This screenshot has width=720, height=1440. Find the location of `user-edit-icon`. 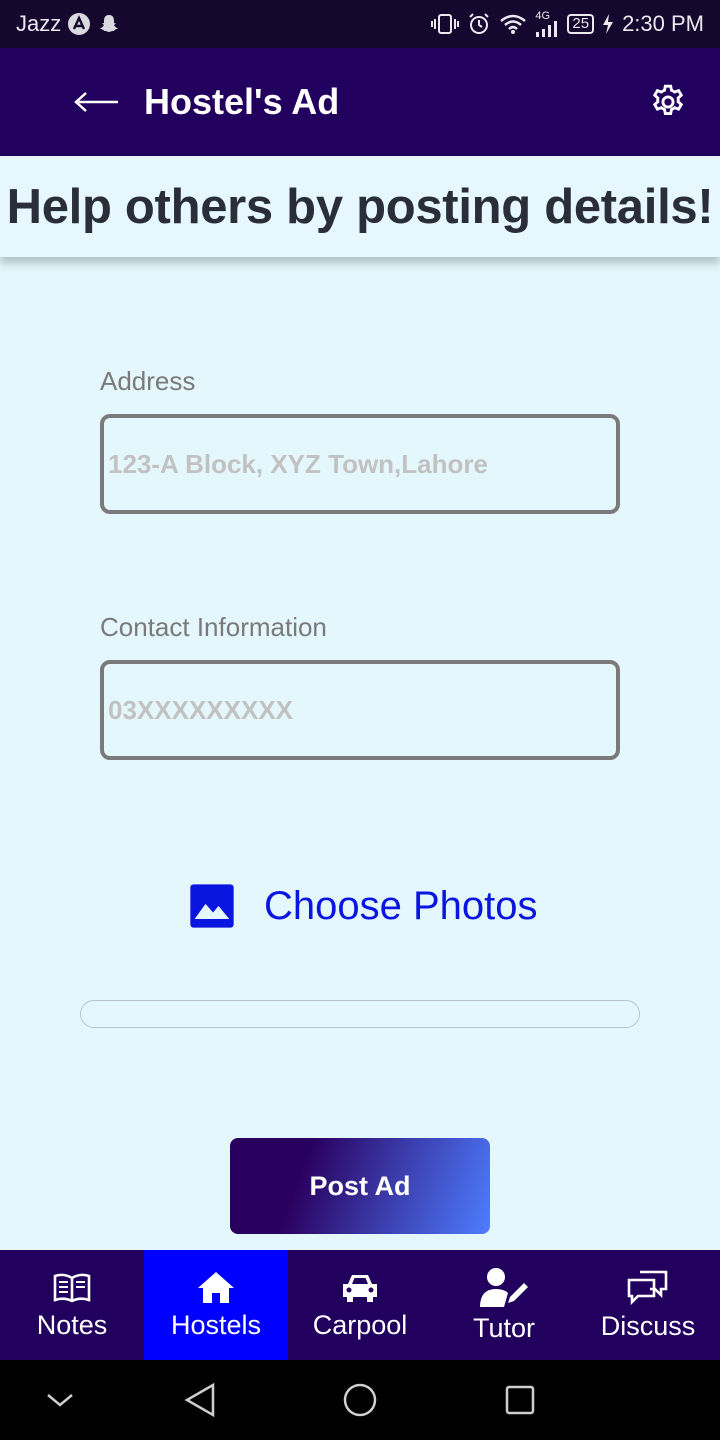

user-edit-icon is located at coordinates (504, 1287).